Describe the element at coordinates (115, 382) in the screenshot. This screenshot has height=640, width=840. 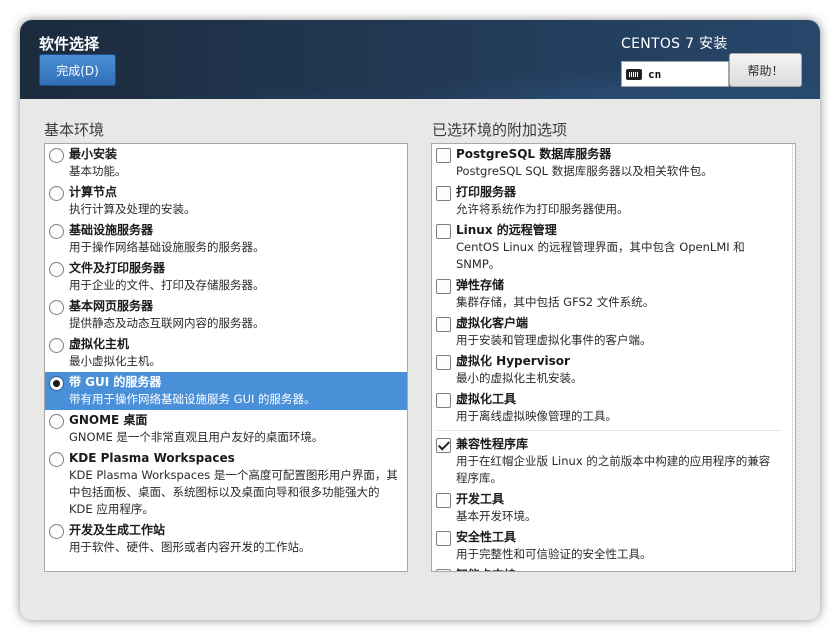
I see `environment-title: 带 GUI 的服务器` at that location.